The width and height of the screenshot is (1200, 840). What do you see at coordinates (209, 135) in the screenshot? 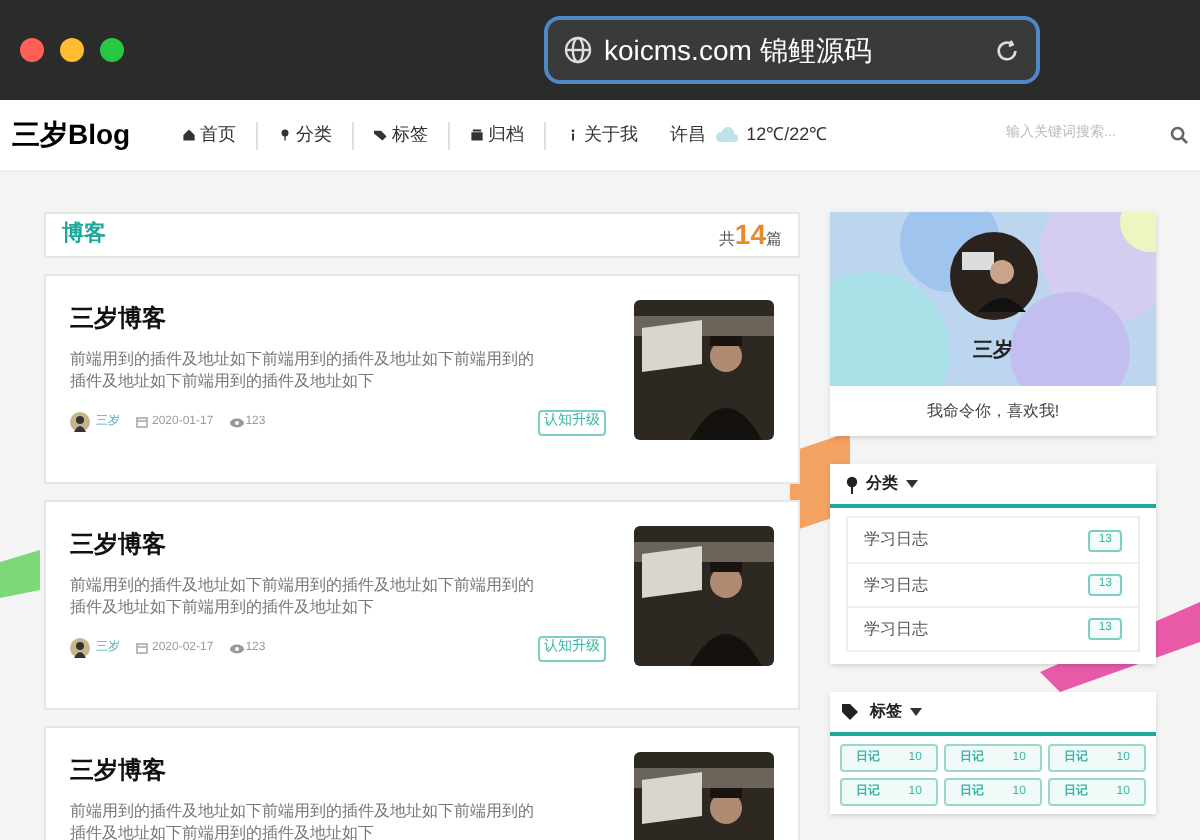
I see `nav-link: 首页` at bounding box center [209, 135].